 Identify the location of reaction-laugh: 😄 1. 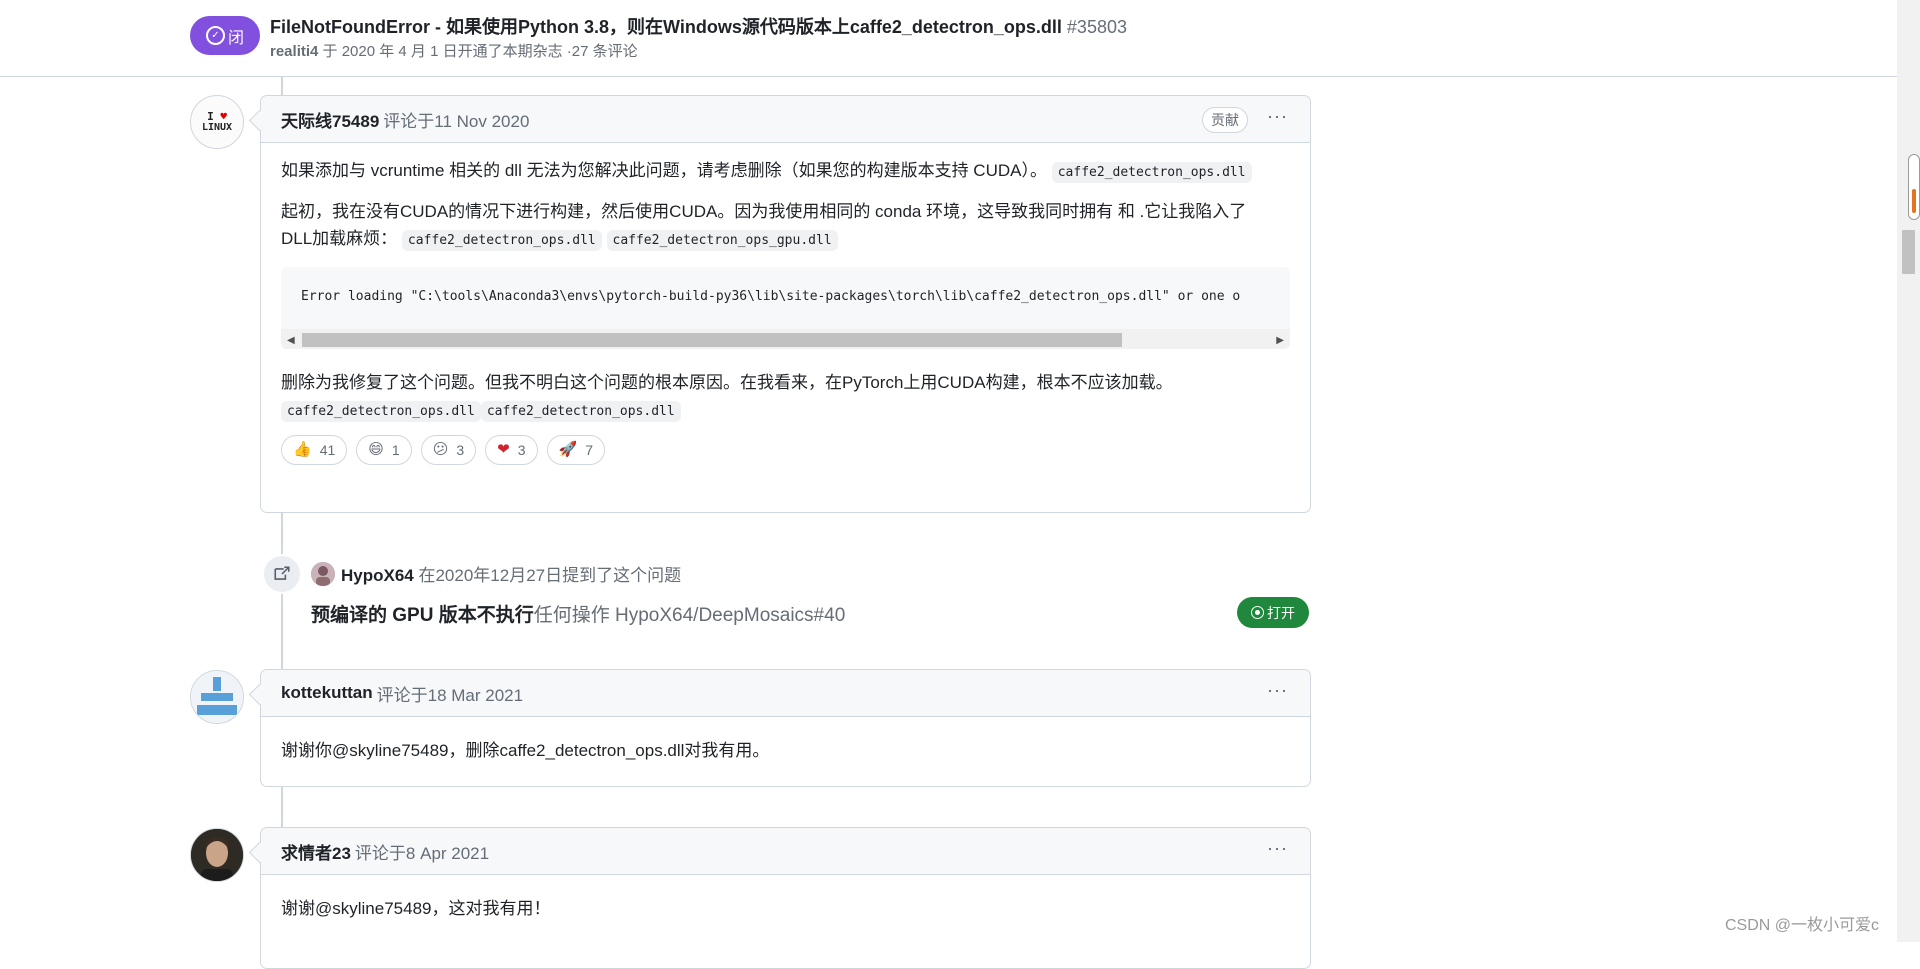
(384, 449).